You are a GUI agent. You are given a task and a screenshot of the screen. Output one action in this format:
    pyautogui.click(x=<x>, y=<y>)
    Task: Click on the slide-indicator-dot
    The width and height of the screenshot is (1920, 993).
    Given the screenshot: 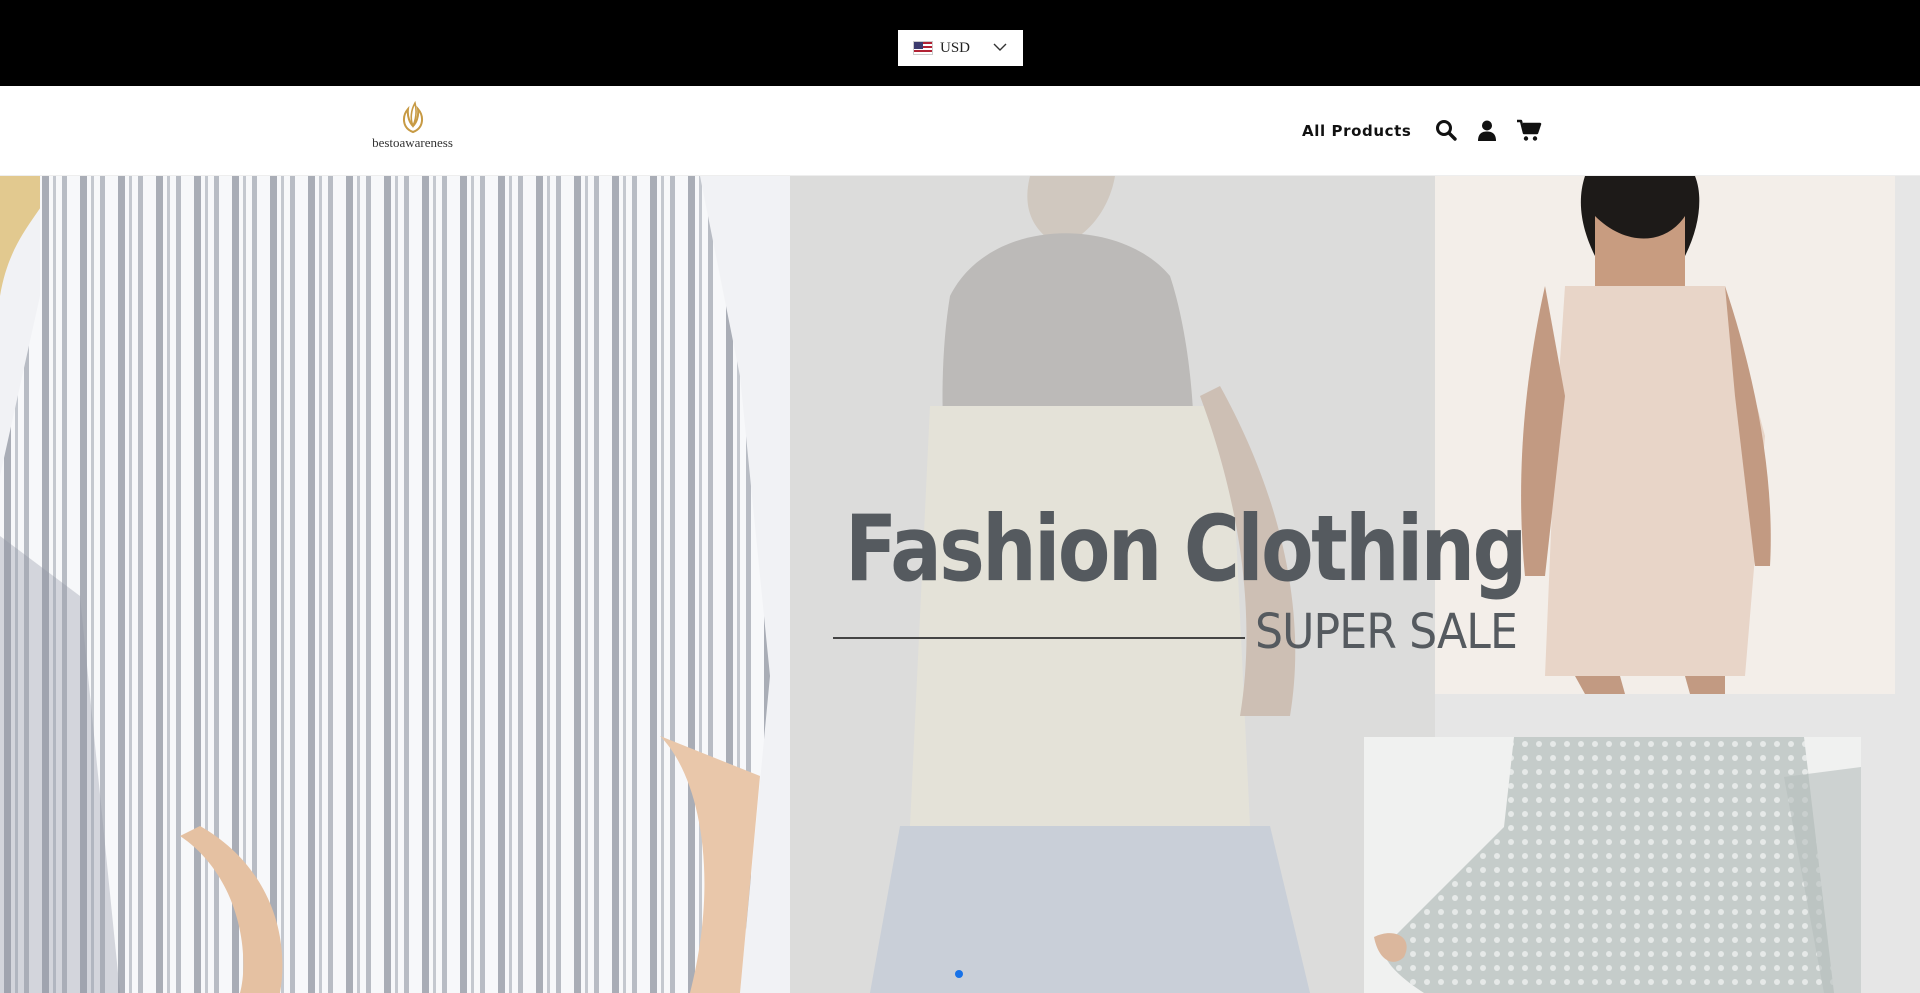 What is the action you would take?
    pyautogui.click(x=959, y=974)
    